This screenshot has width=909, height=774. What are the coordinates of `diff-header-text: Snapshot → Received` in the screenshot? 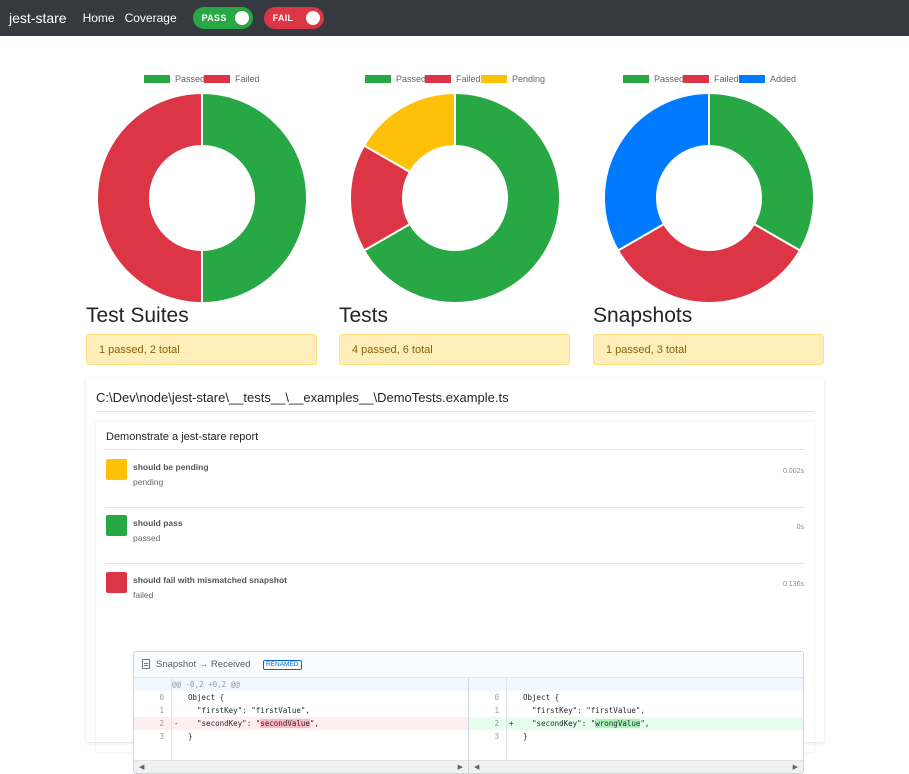 It's located at (203, 664).